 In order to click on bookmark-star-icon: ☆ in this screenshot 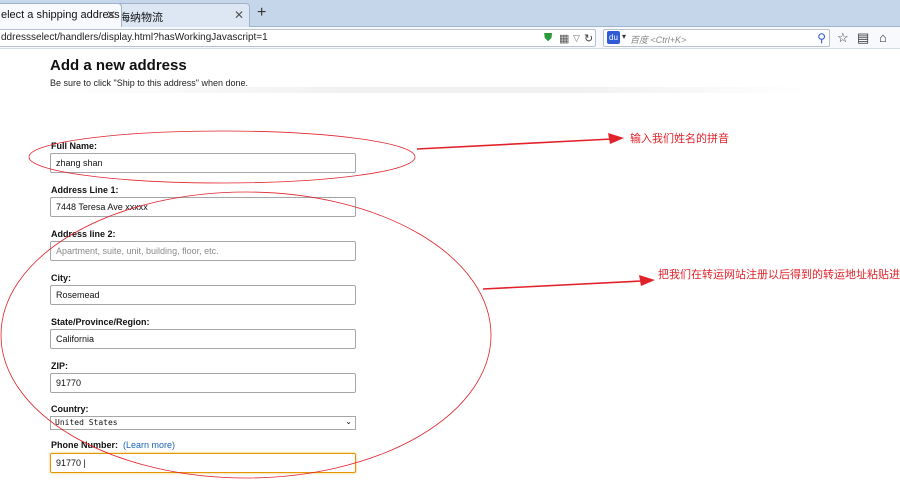, I will do `click(843, 38)`.